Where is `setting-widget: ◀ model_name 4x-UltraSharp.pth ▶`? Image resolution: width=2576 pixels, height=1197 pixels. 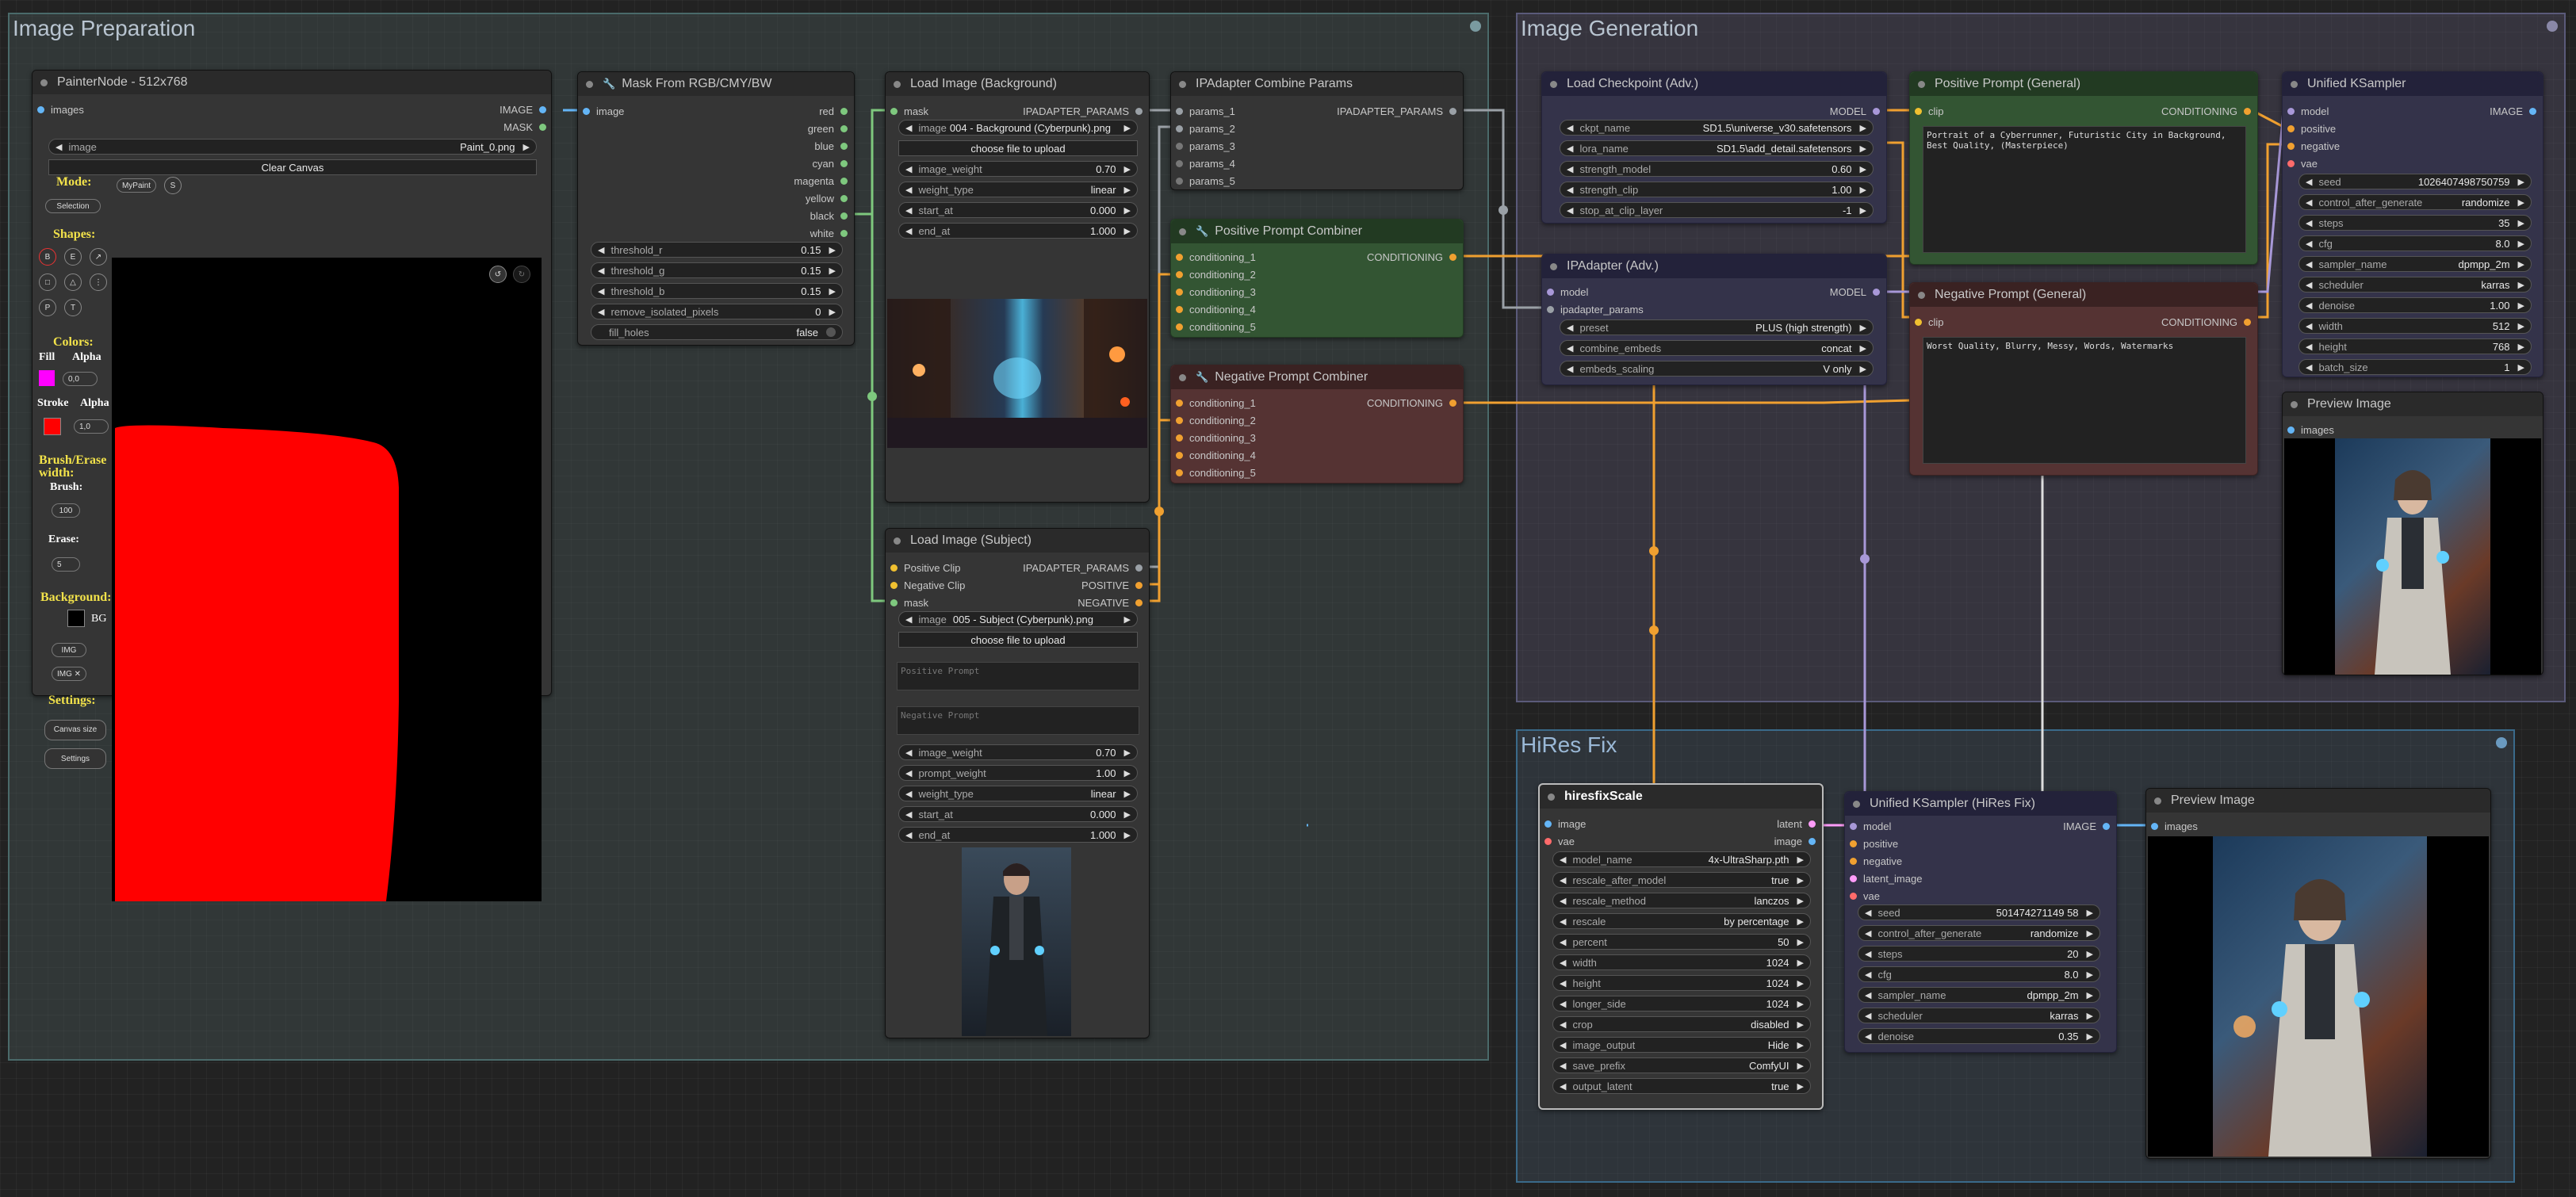 setting-widget: ◀ model_name 4x-UltraSharp.pth ▶ is located at coordinates (1681, 859).